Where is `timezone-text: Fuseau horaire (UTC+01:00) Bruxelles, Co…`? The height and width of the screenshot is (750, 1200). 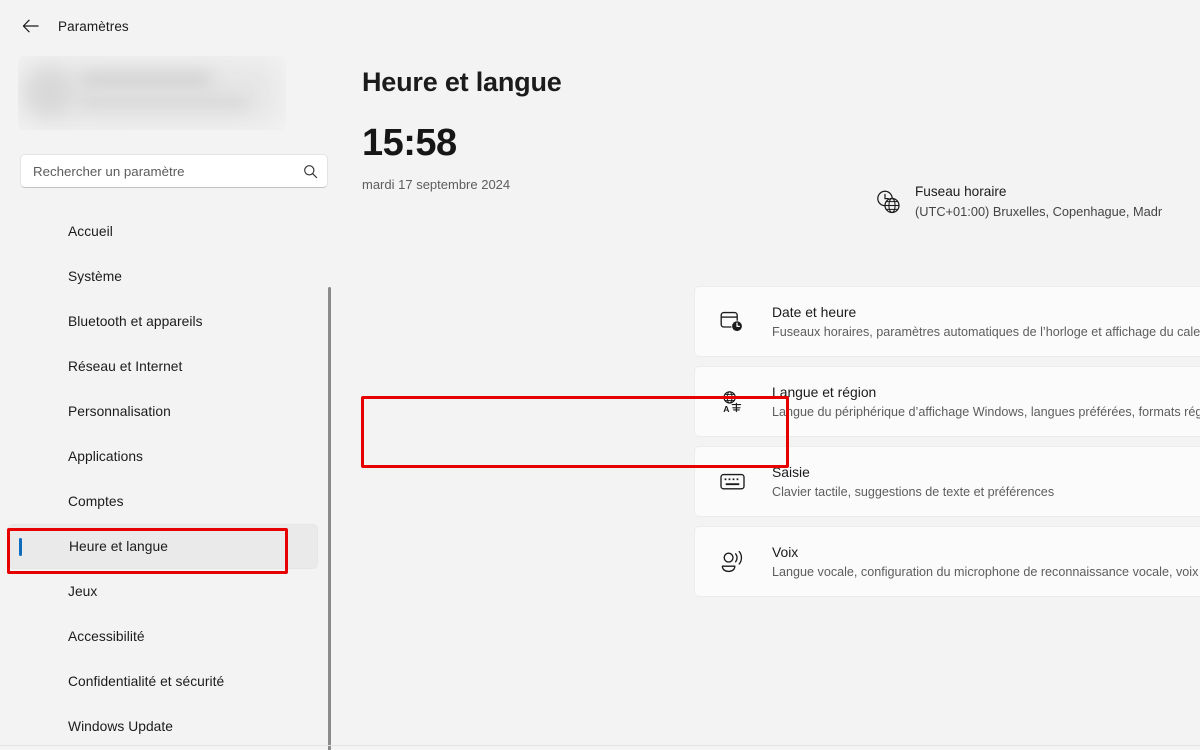
timezone-text: Fuseau horaire (UTC+01:00) Bruxelles, Co… is located at coordinates (1038, 201).